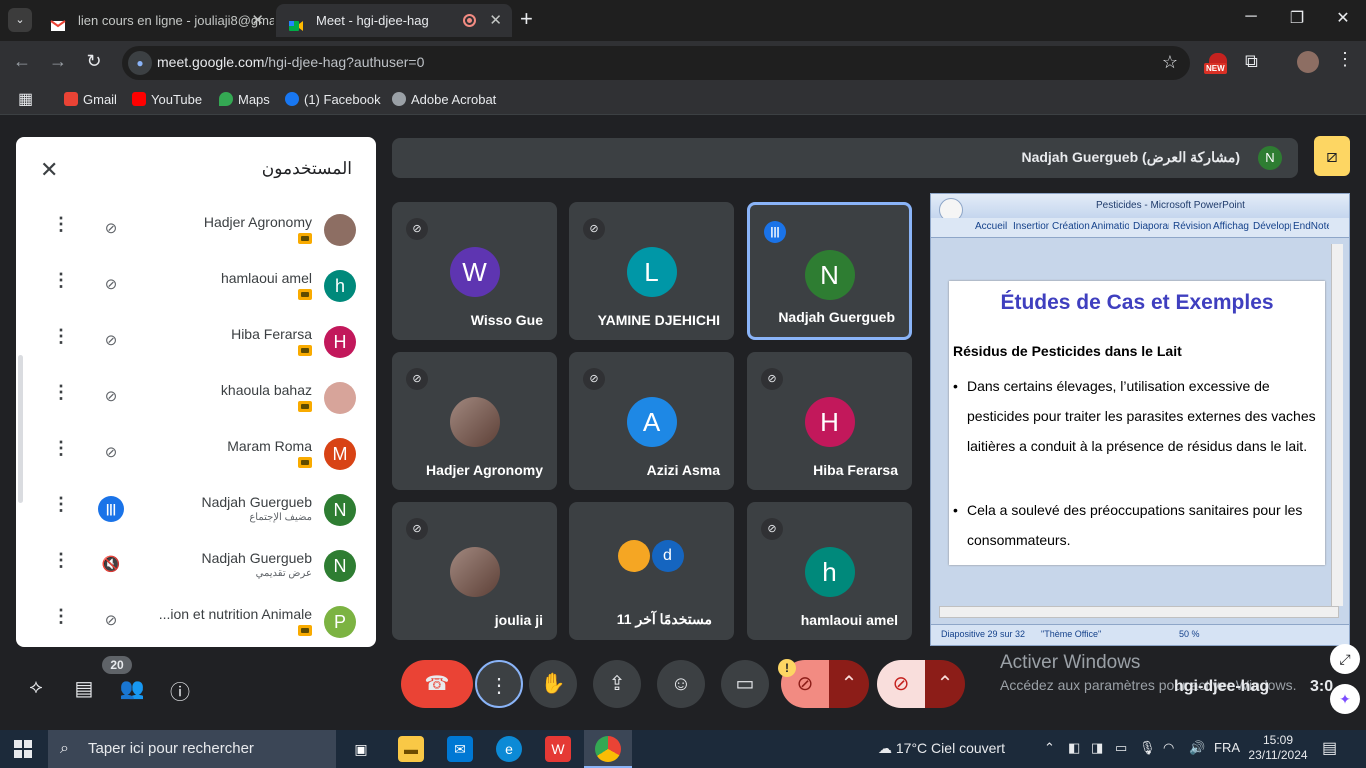  I want to click on participant-name: Hadjer Agronomy, so click(257, 222).